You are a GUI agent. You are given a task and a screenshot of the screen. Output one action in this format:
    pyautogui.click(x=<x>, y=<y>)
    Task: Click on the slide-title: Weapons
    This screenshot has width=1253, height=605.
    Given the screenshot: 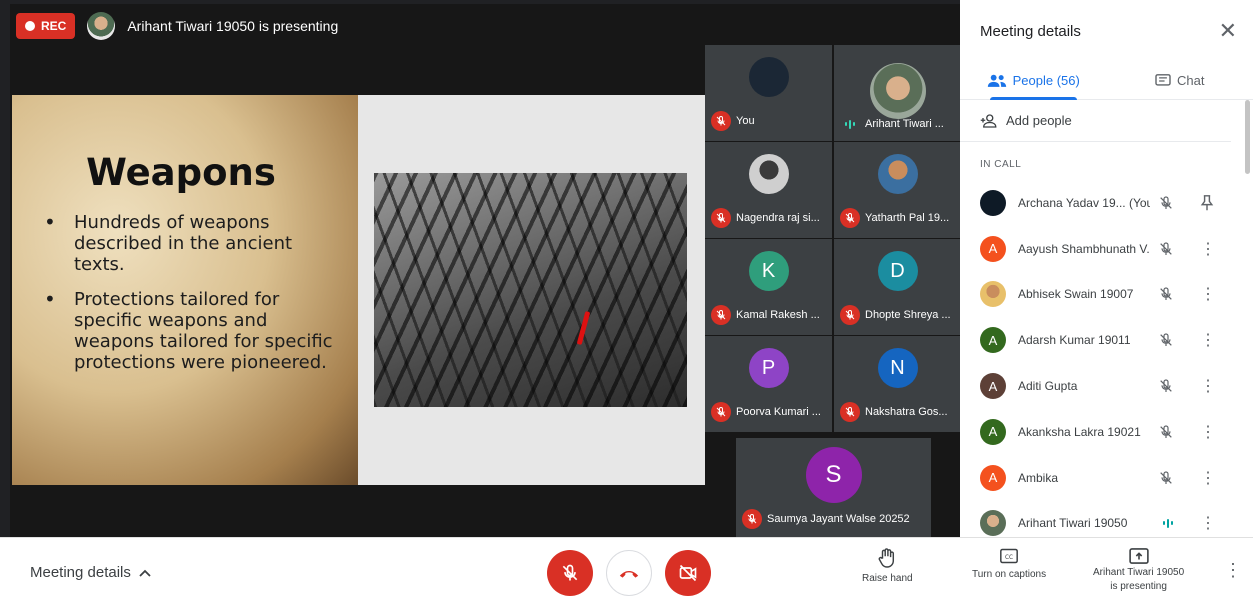 What is the action you would take?
    pyautogui.click(x=181, y=172)
    